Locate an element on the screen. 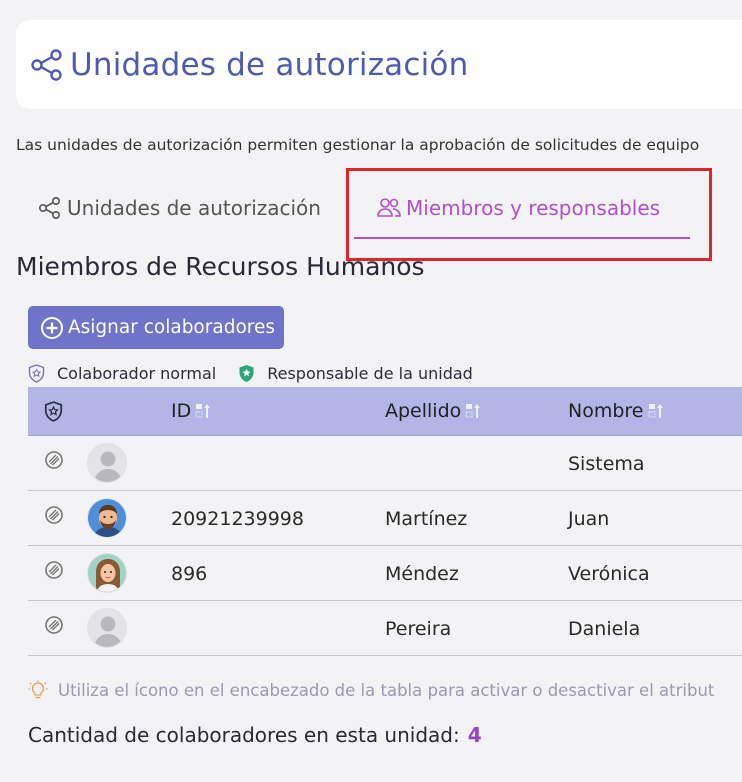  column-header-id-label: ID is located at coordinates (181, 411).